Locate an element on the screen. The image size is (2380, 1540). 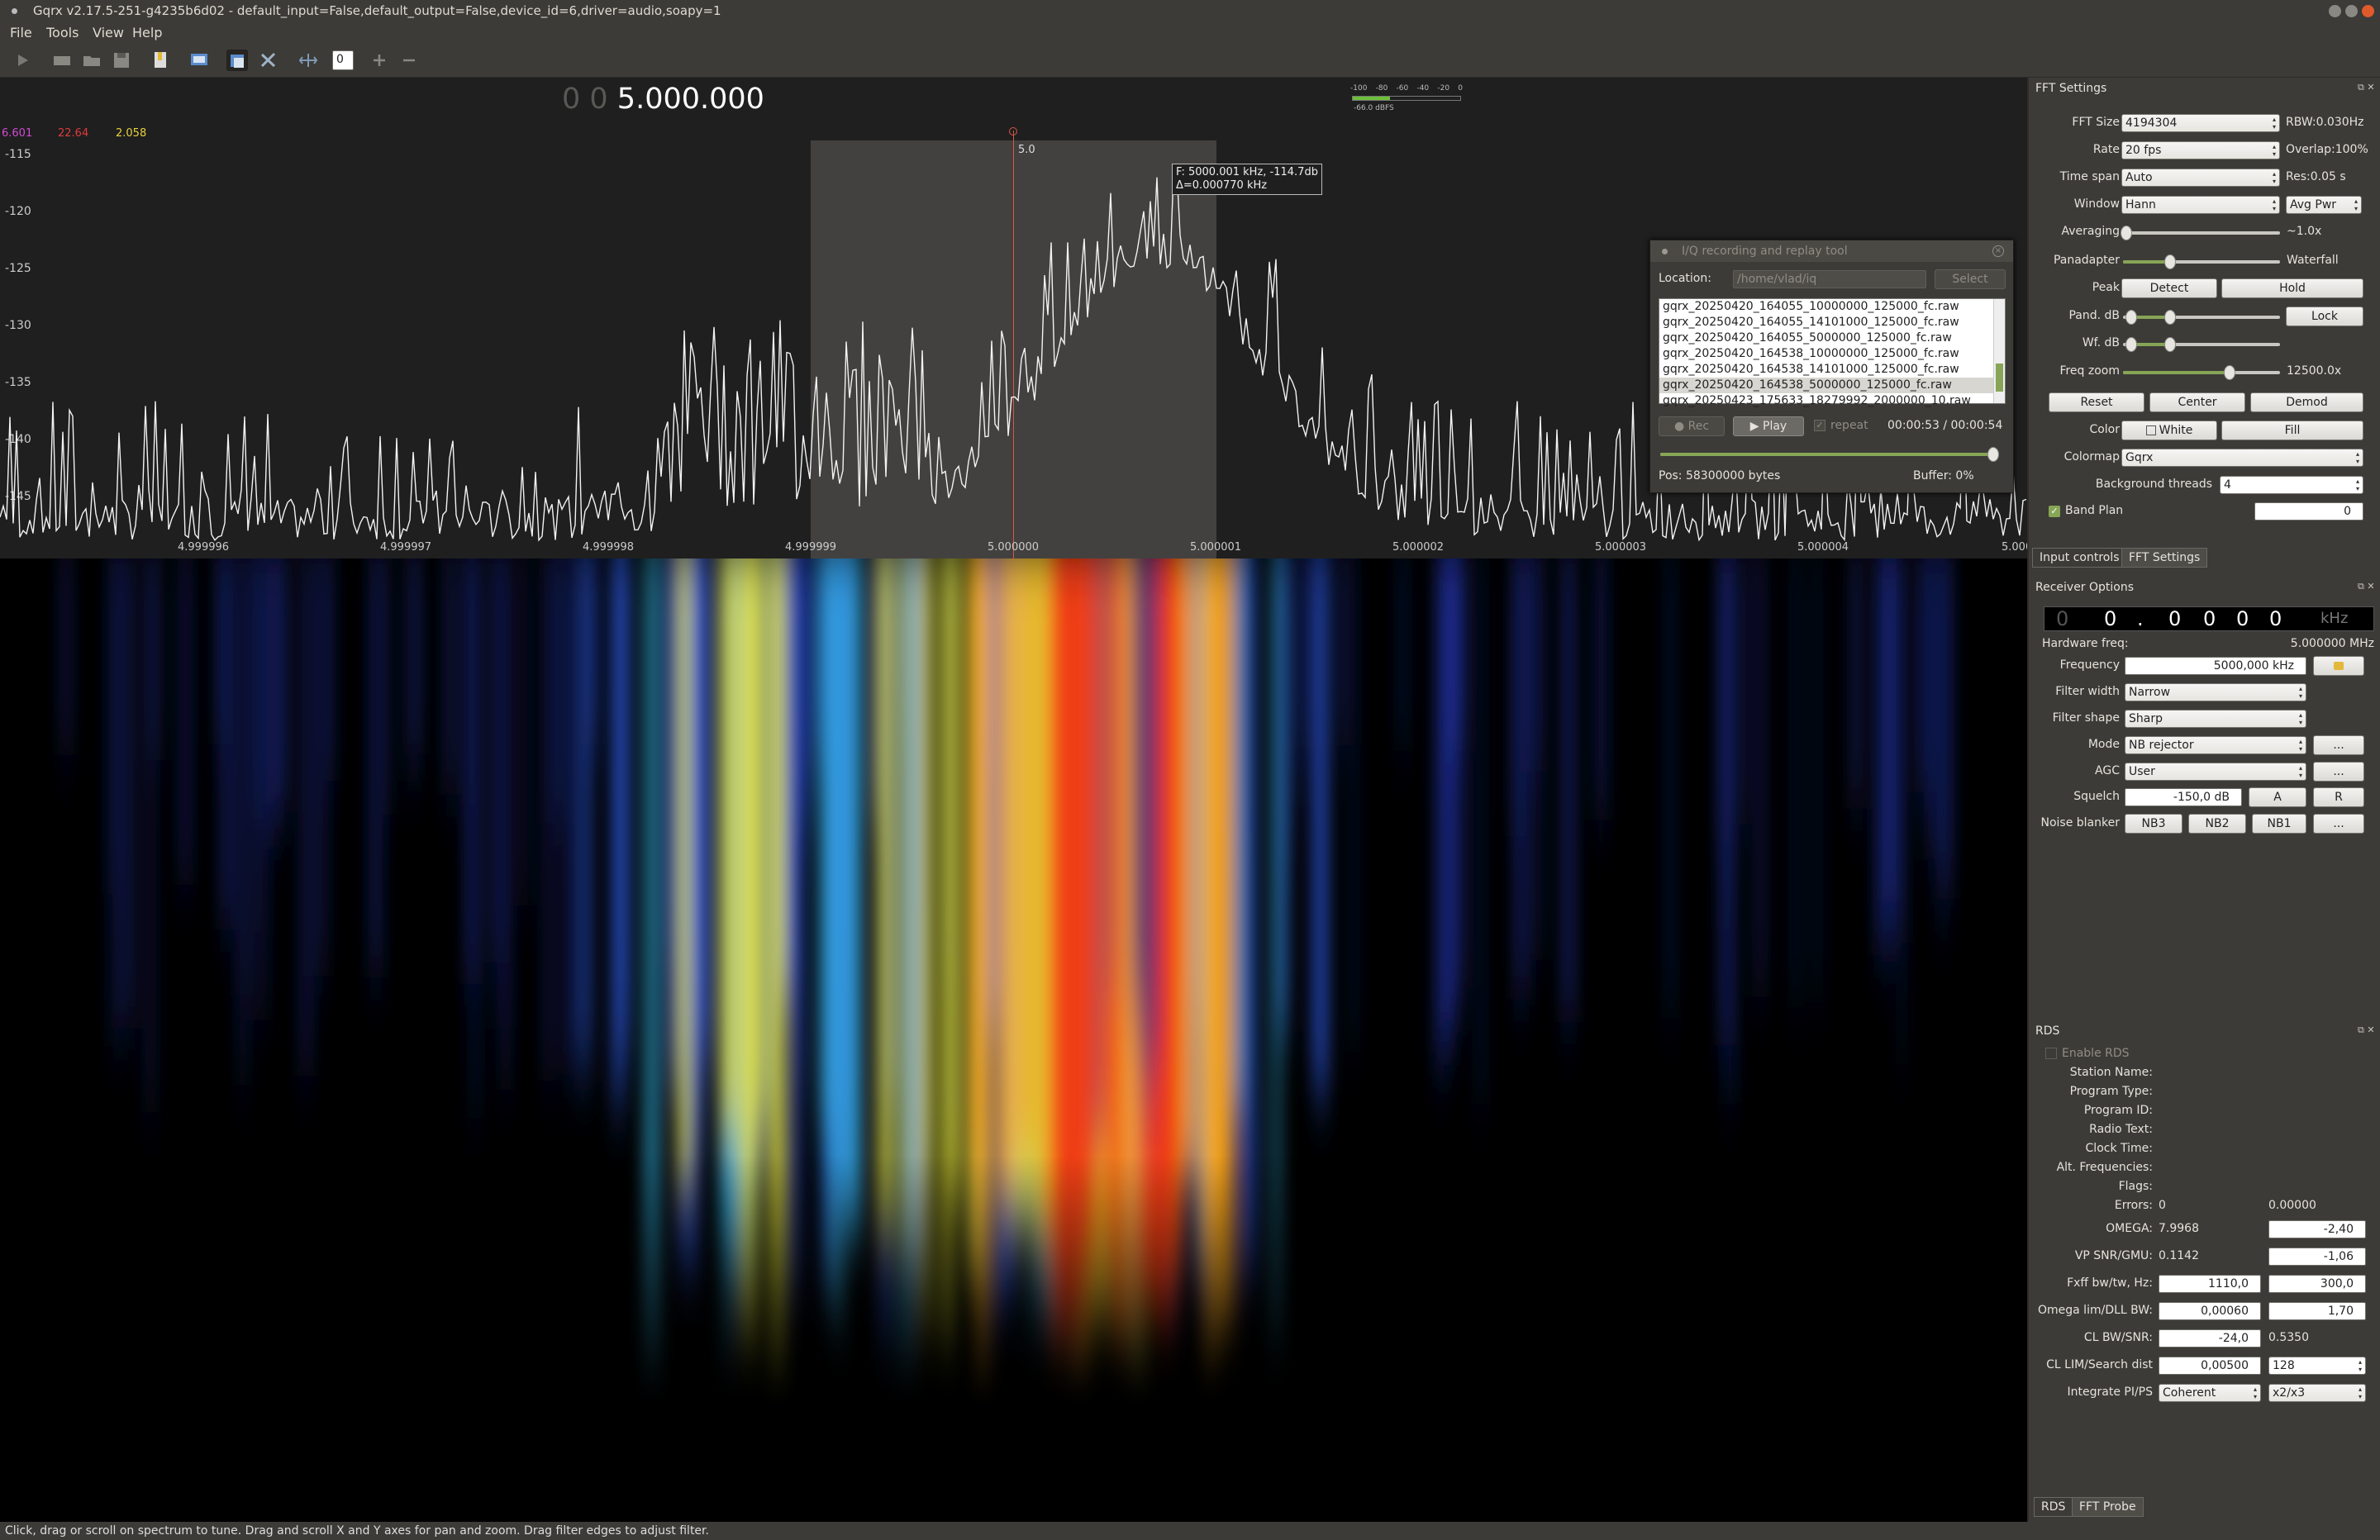
fxff-tw-spinbox: 300,0 is located at coordinates (2317, 1284).